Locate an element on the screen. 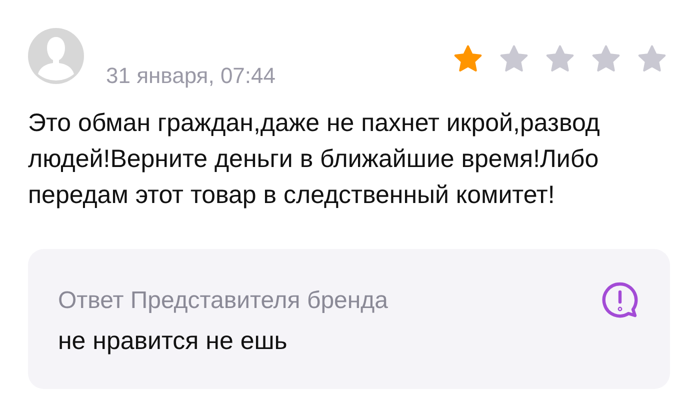  avatar-icon is located at coordinates (56, 56).